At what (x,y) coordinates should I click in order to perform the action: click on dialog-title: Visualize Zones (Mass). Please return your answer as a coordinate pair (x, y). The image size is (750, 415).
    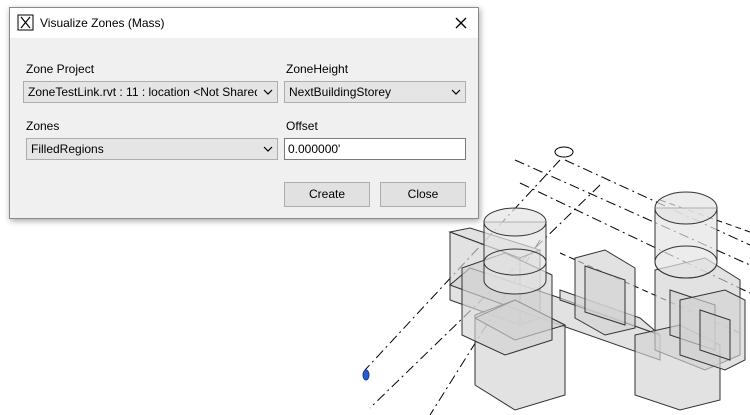
    Looking at the image, I should click on (102, 23).